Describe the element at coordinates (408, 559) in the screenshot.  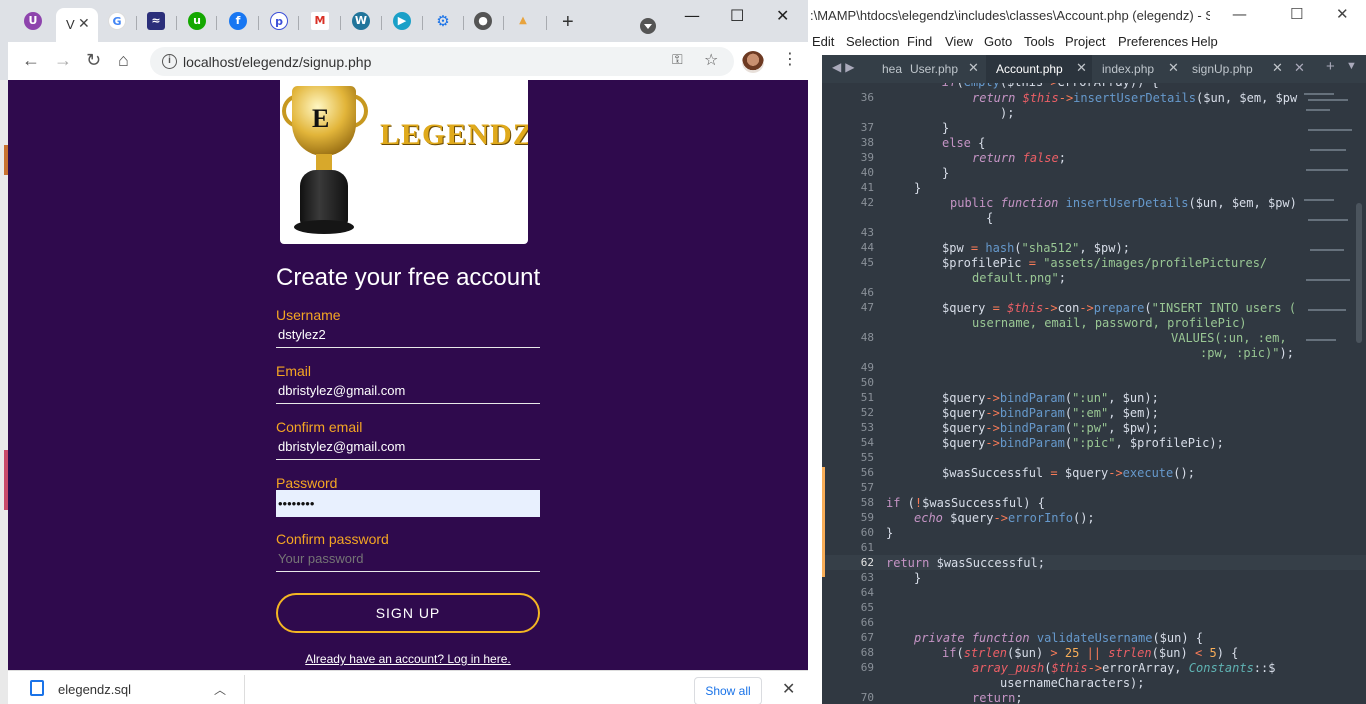
I see `confirm-password-input` at that location.